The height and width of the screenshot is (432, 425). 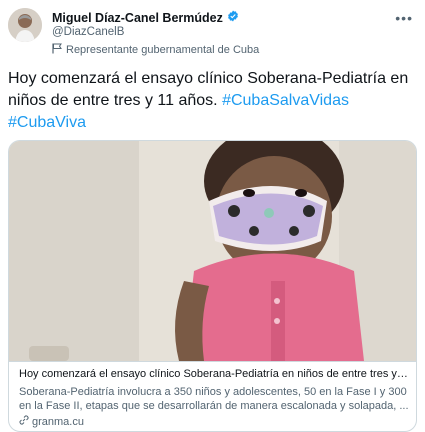 I want to click on avatar, so click(x=25, y=25).